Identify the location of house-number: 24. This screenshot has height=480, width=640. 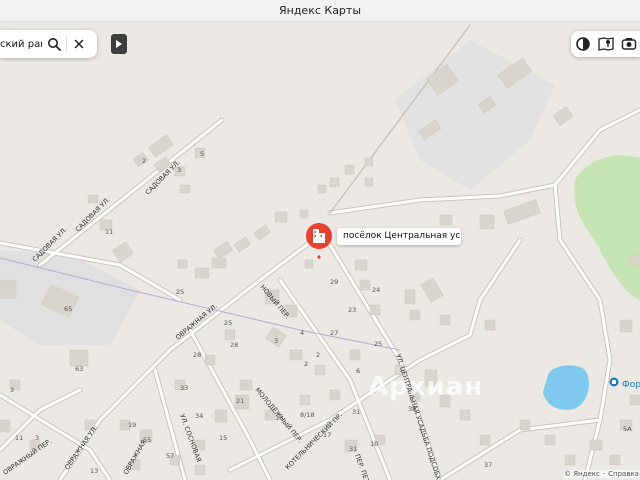
(376, 290).